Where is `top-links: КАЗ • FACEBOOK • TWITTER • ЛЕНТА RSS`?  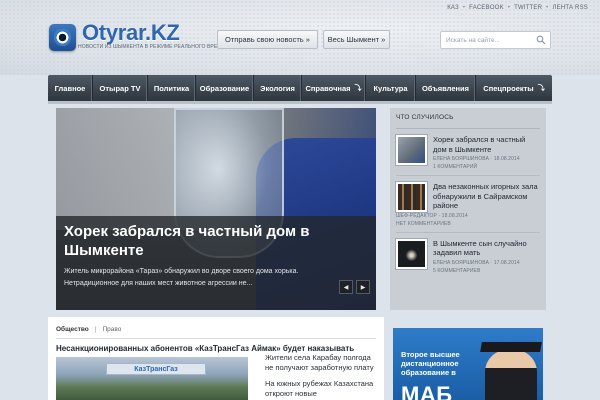
top-links: КАЗ • FACEBOOK • TWITTER • ЛЕНТА RSS is located at coordinates (517, 8).